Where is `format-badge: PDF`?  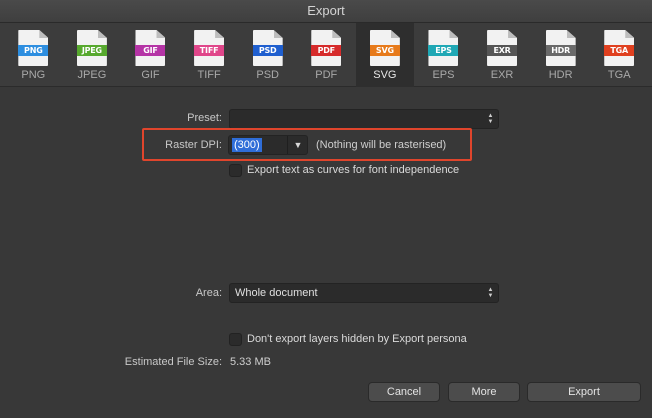
format-badge: PDF is located at coordinates (326, 50).